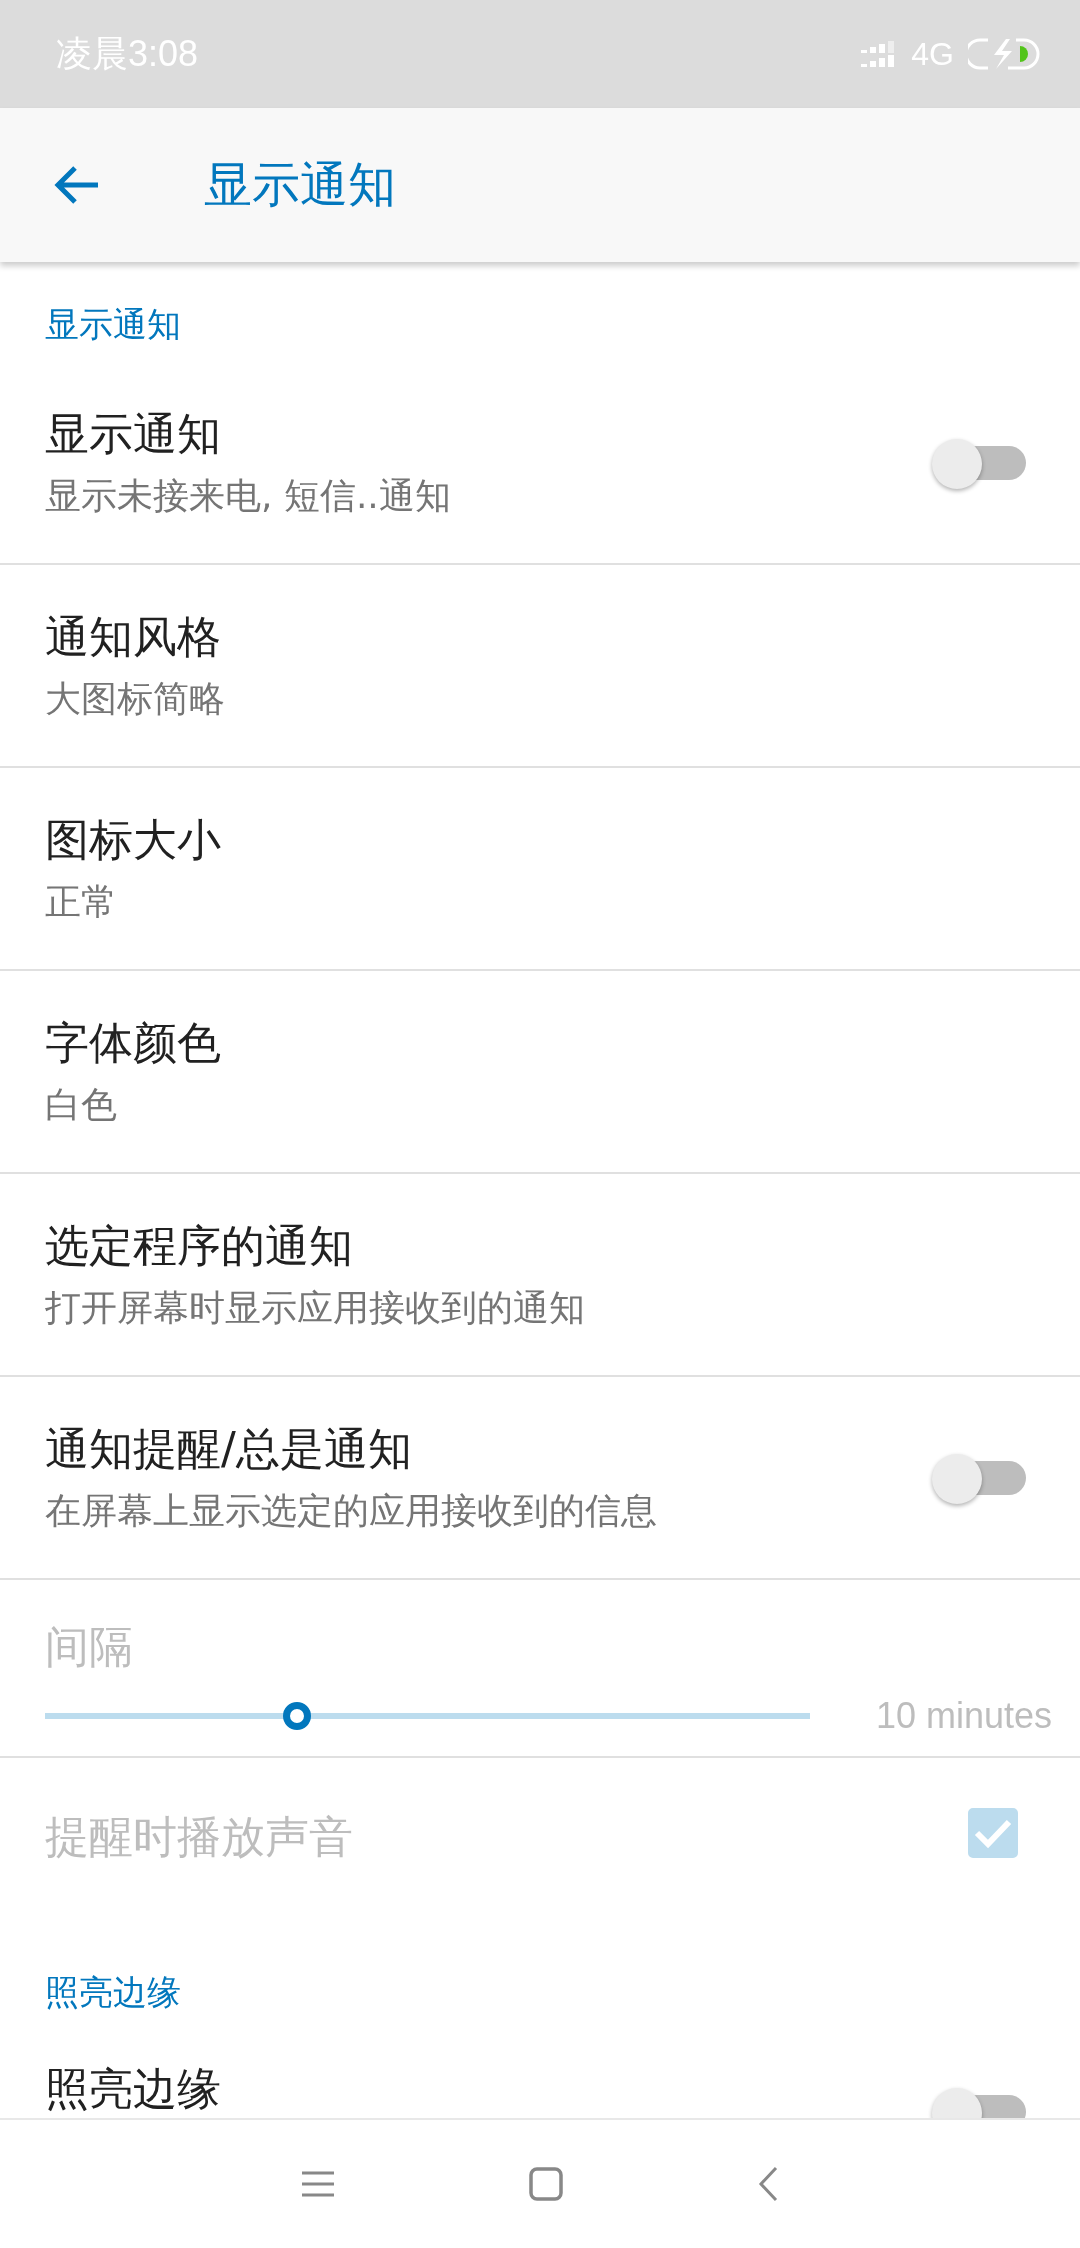  What do you see at coordinates (133, 2089) in the screenshot?
I see `setting-title: 照亮边缘` at bounding box center [133, 2089].